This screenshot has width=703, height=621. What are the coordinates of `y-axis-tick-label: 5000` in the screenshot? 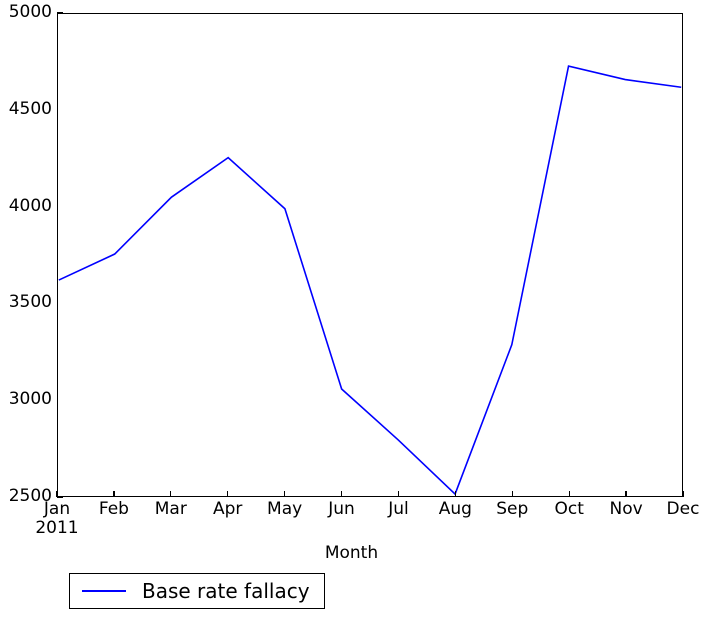 It's located at (26, 12).